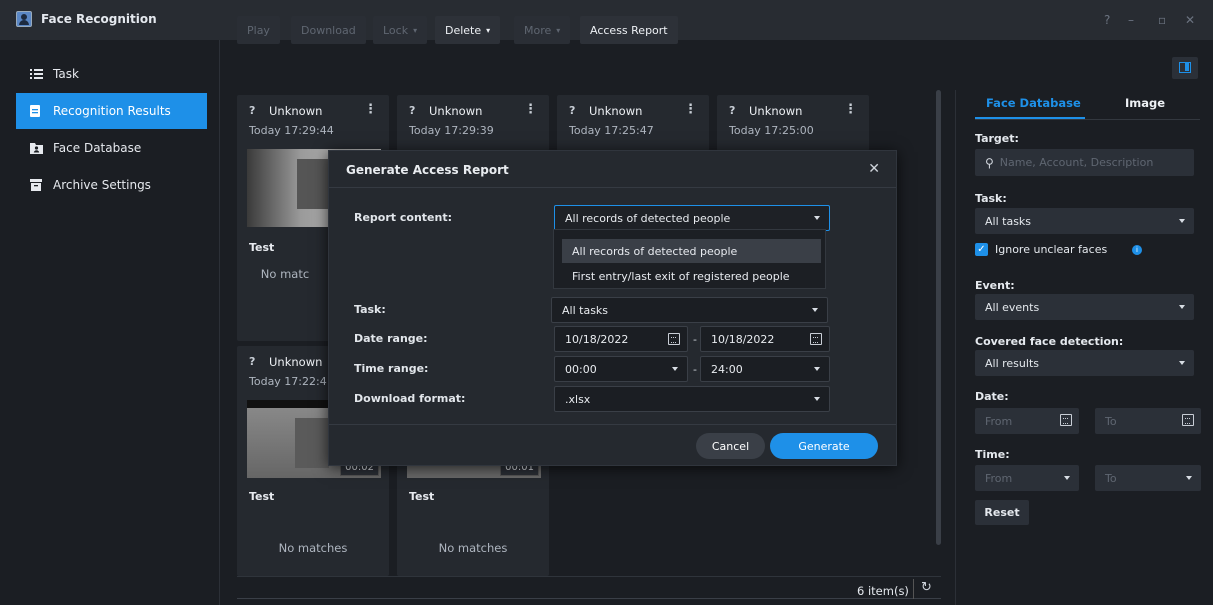 The image size is (1213, 605). I want to click on lock-button: Lock ▾, so click(400, 30).